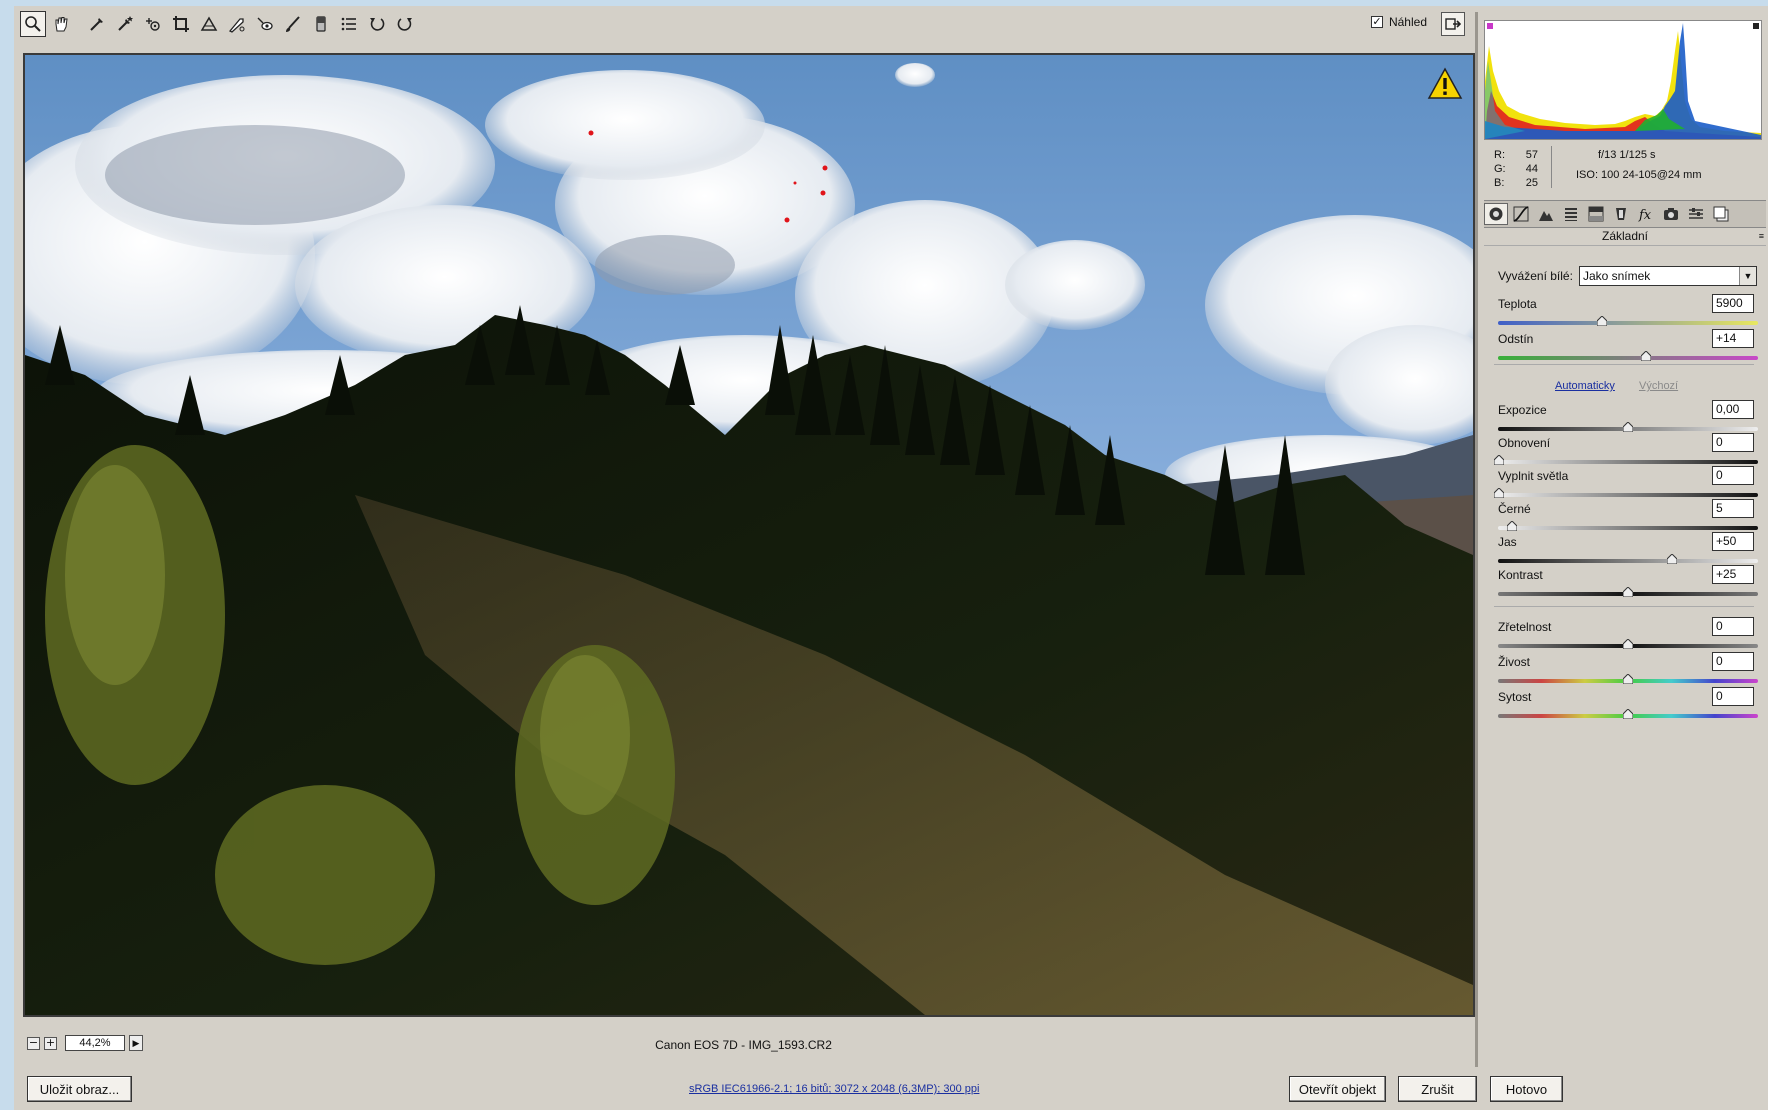  I want to click on clarity-thumb, so click(1628, 644).